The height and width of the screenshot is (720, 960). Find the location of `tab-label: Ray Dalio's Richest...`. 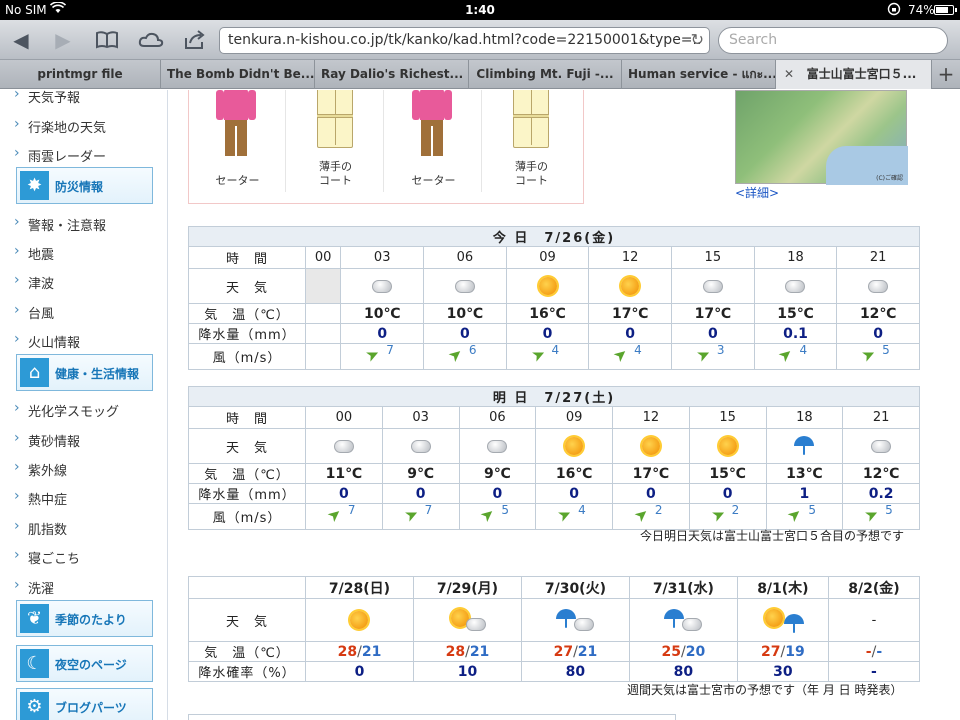

tab-label: Ray Dalio's Richest... is located at coordinates (392, 74).